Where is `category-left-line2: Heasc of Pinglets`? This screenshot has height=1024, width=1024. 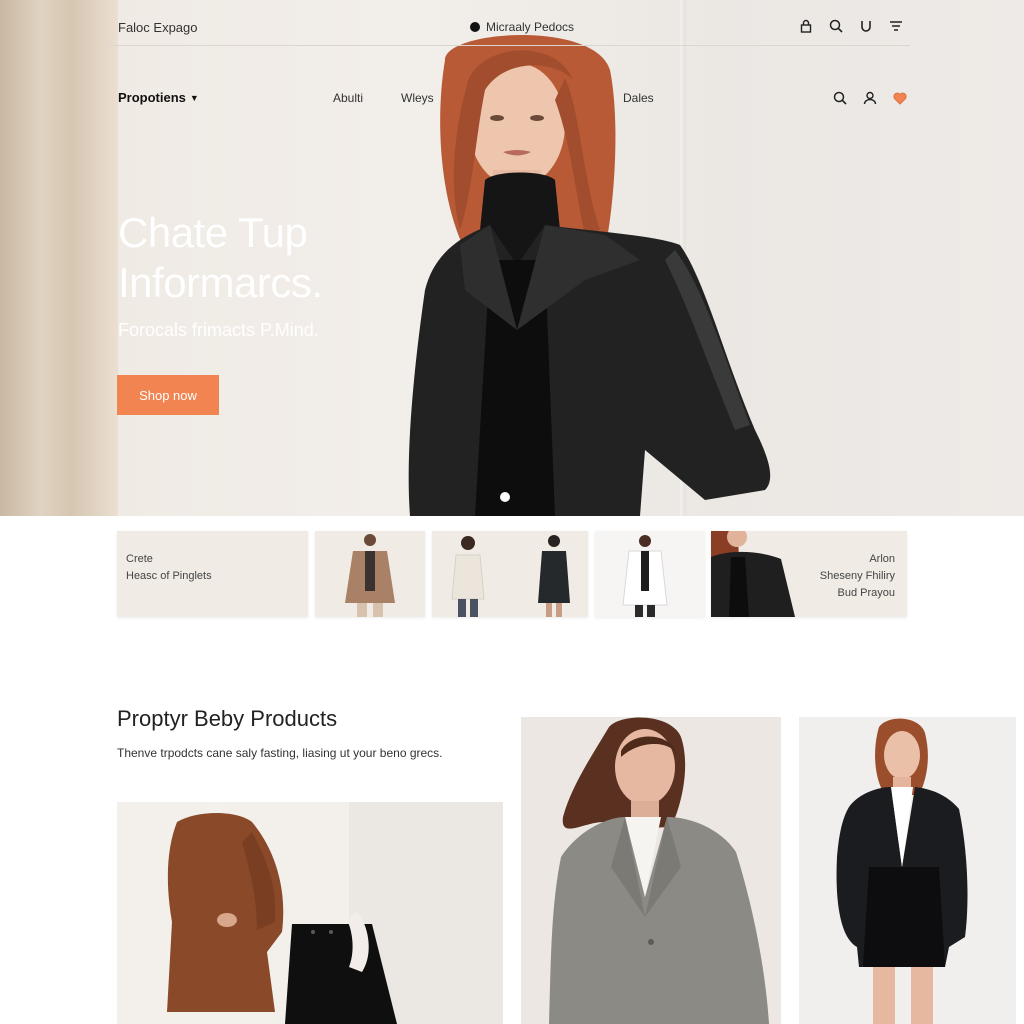 category-left-line2: Heasc of Pinglets is located at coordinates (169, 576).